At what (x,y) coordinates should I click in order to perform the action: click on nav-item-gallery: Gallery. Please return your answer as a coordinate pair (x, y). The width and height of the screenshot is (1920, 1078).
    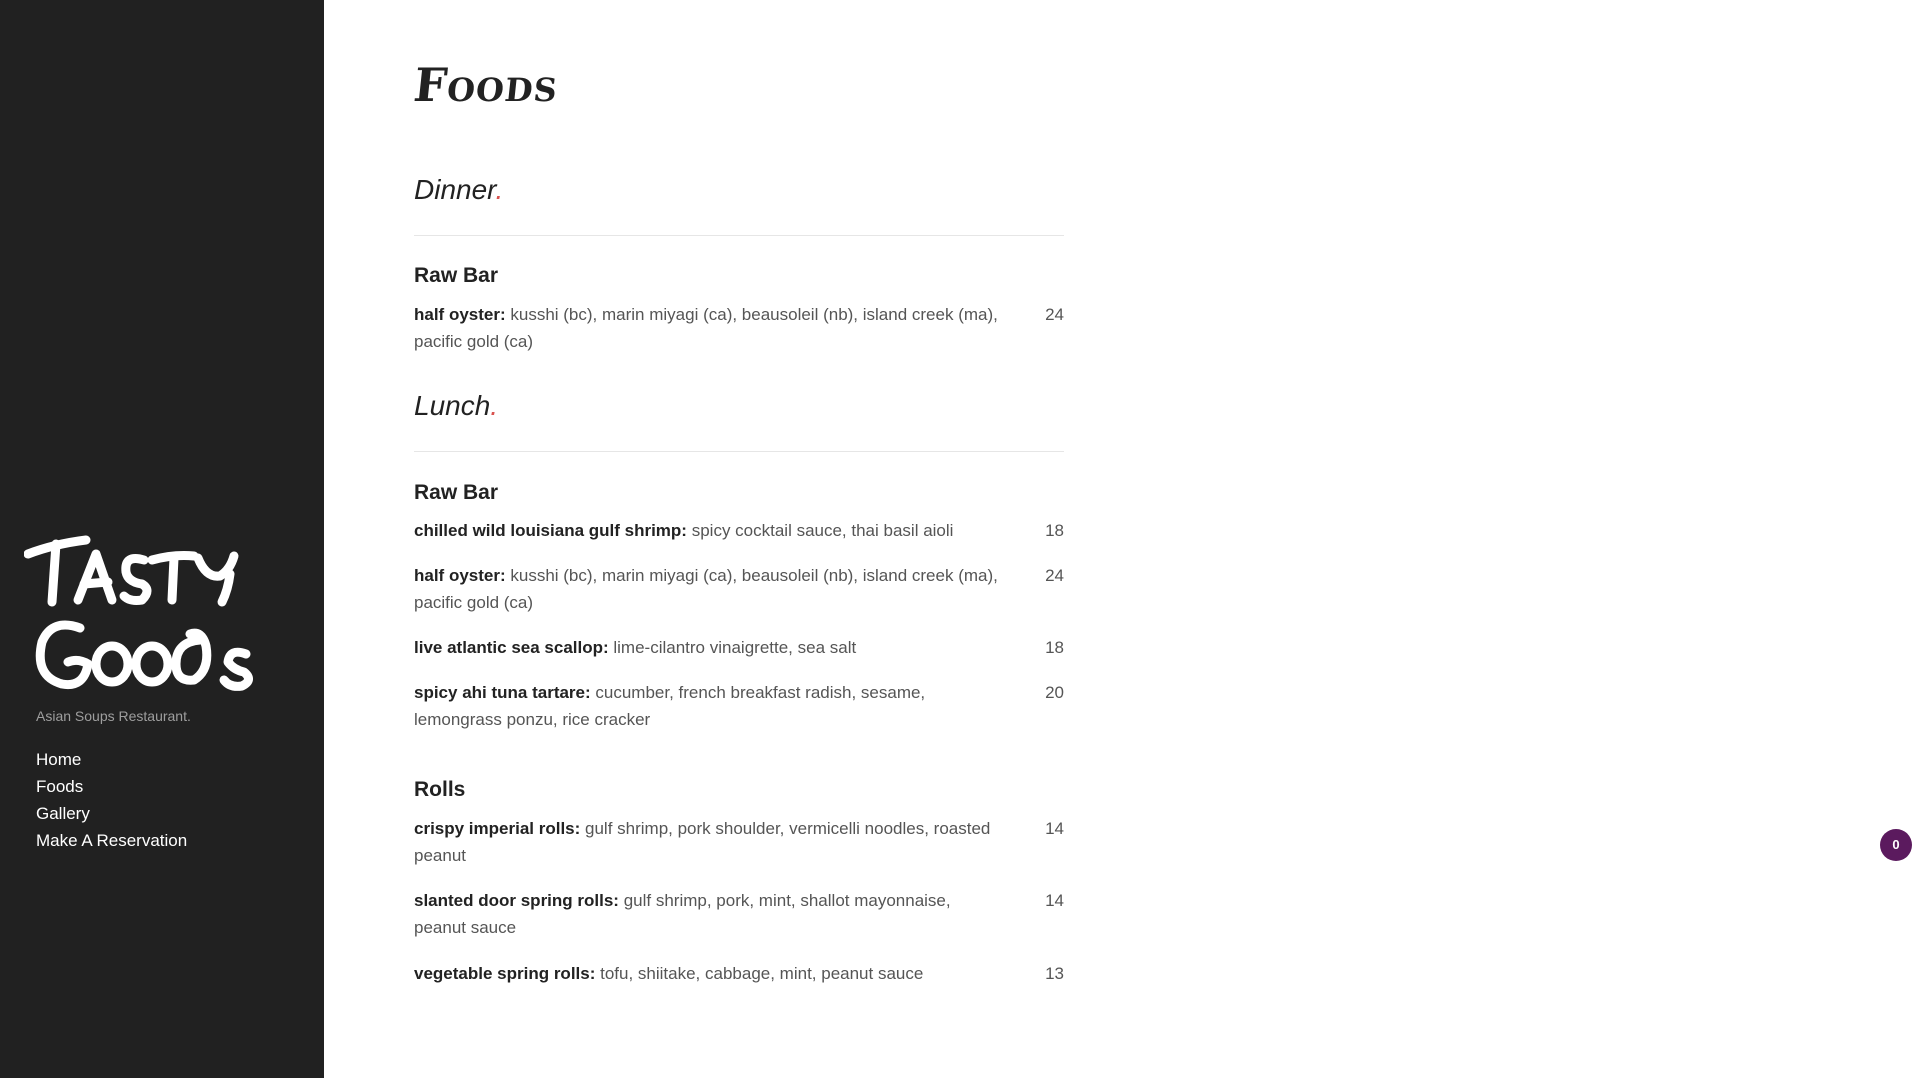
    Looking at the image, I should click on (111, 813).